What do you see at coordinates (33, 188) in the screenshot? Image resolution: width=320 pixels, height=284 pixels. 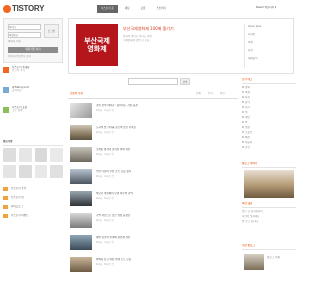 I see `side-link: 티스토리 소식` at bounding box center [33, 188].